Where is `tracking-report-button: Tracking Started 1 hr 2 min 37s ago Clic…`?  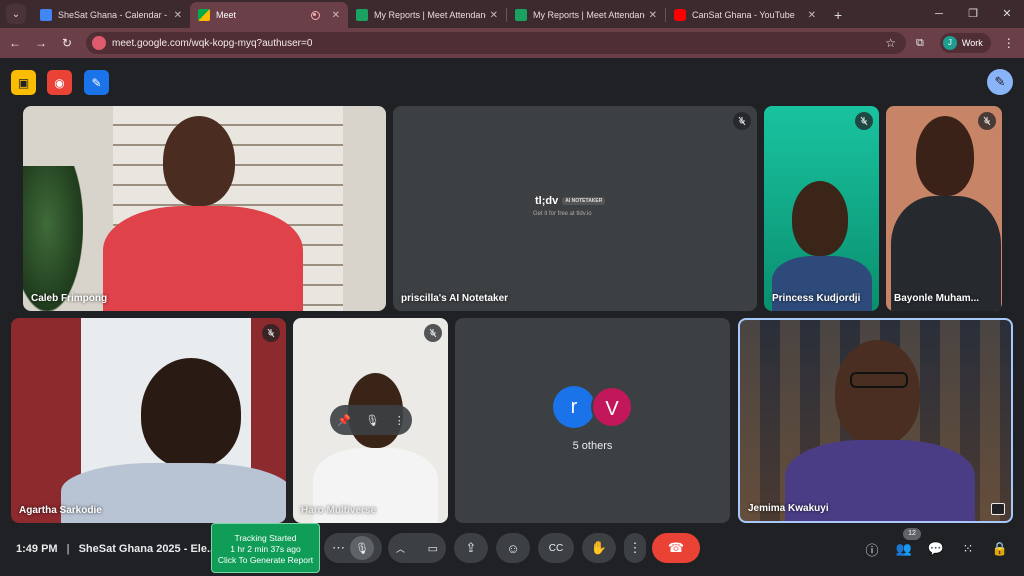 tracking-report-button: Tracking Started 1 hr 2 min 37s ago Clic… is located at coordinates (265, 548).